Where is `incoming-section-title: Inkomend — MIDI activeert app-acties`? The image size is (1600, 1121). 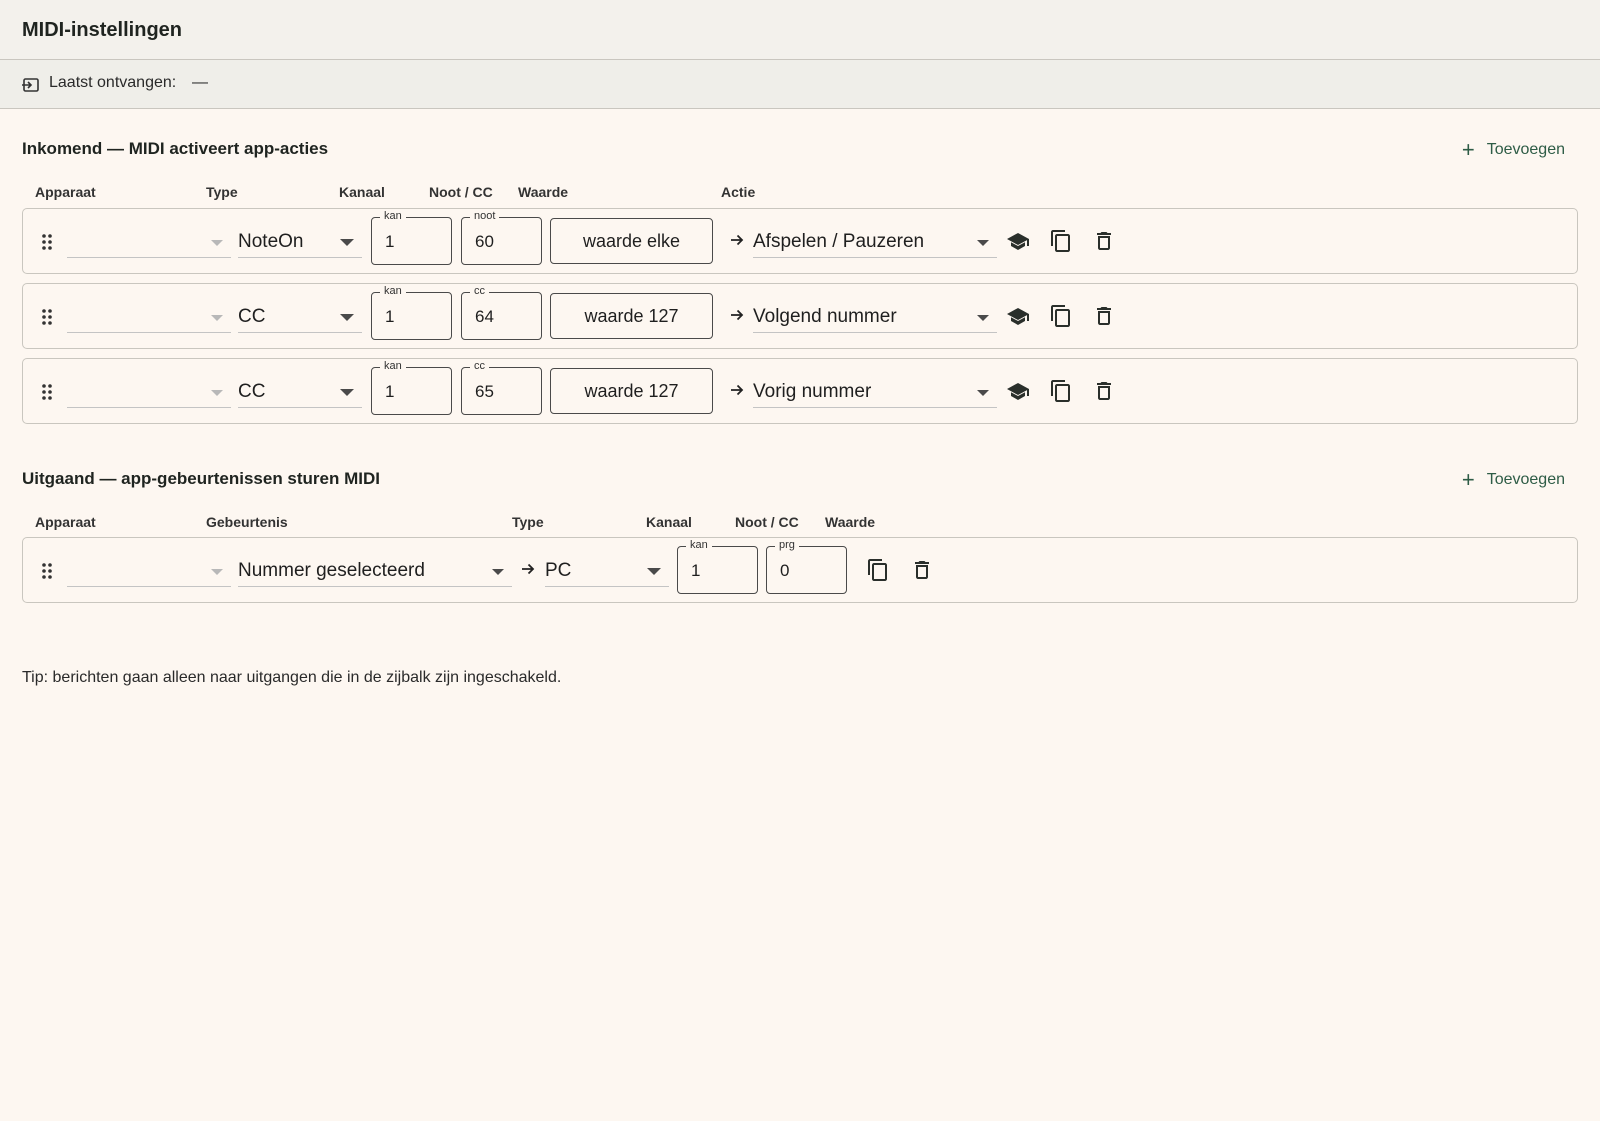
incoming-section-title: Inkomend — MIDI activeert app-acties is located at coordinates (175, 148).